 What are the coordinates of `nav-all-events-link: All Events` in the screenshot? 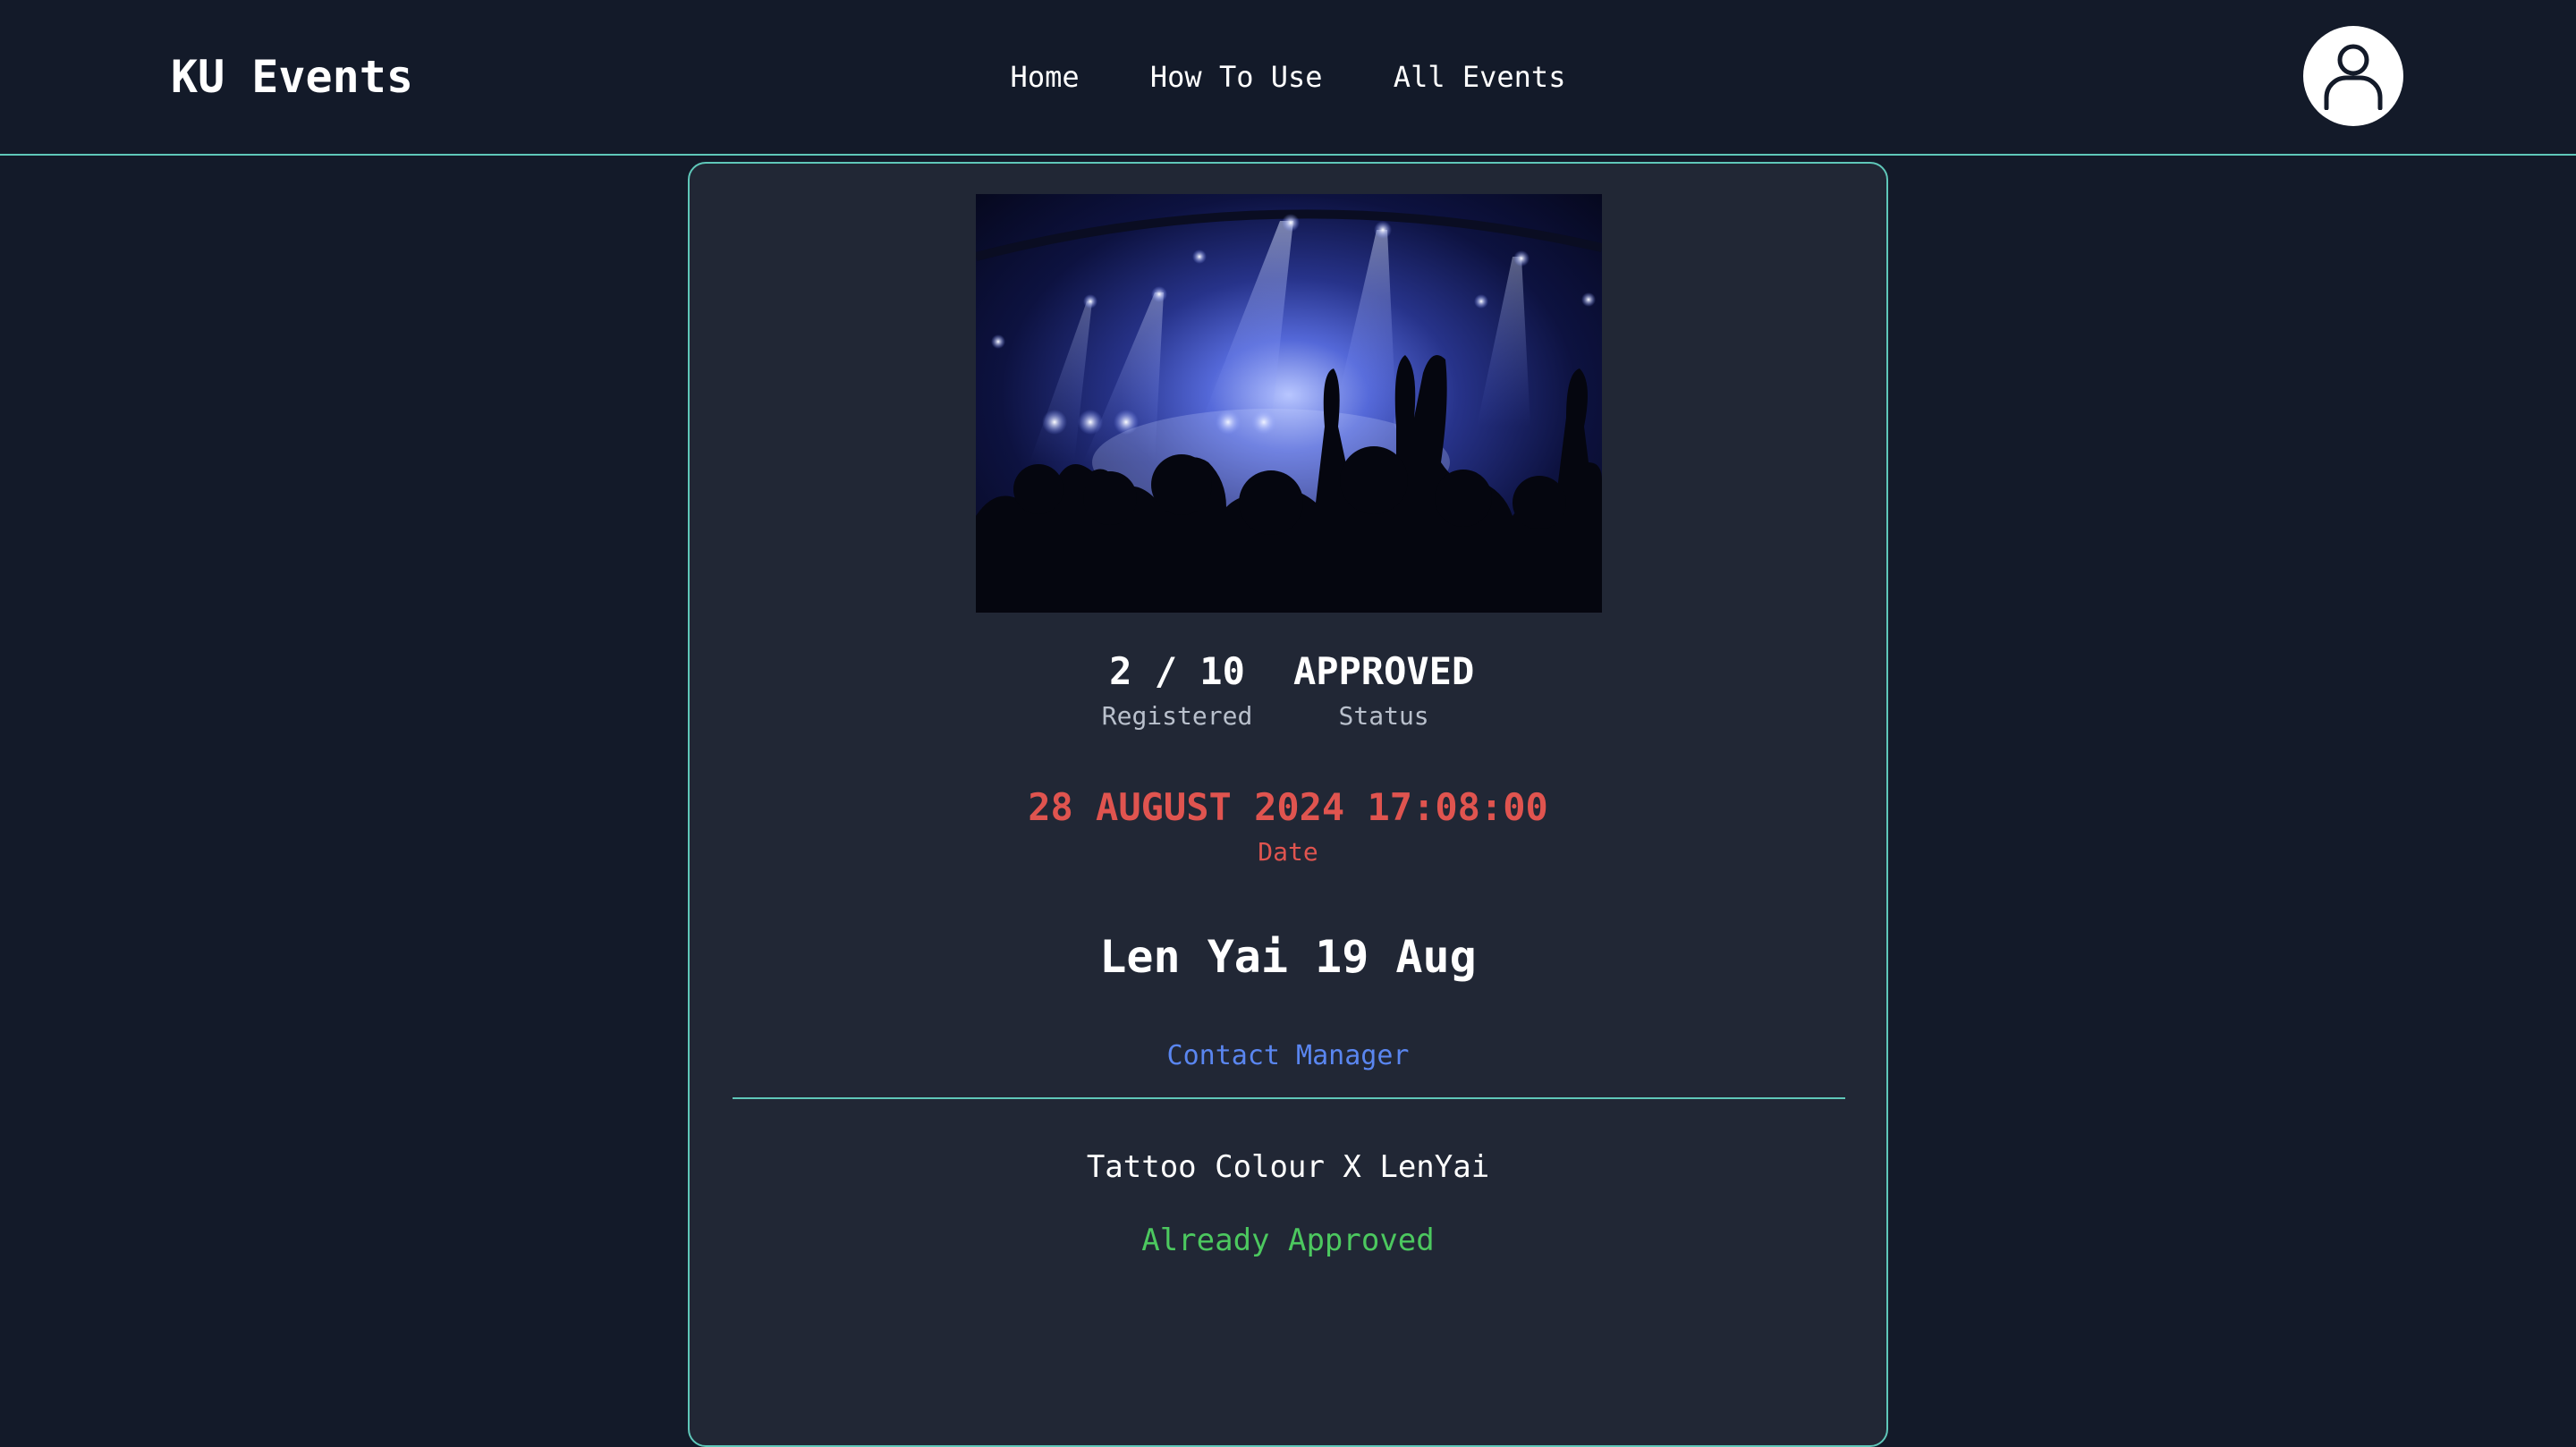 It's located at (1480, 76).